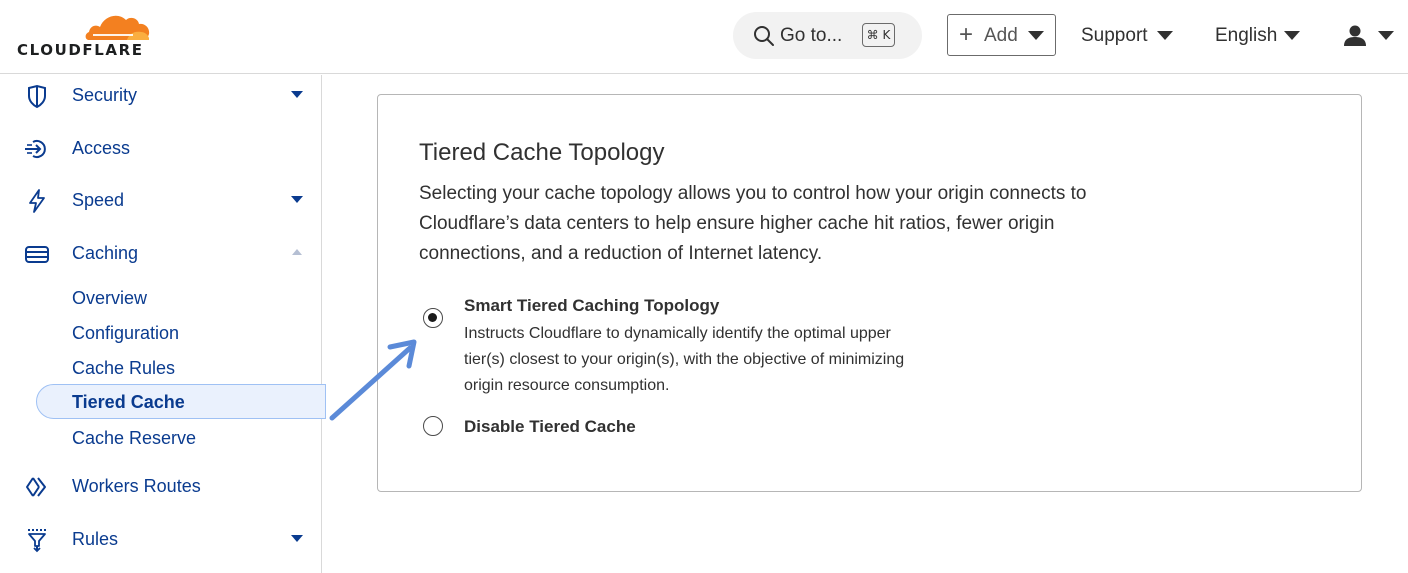  I want to click on support-menu: Support, so click(1129, 37).